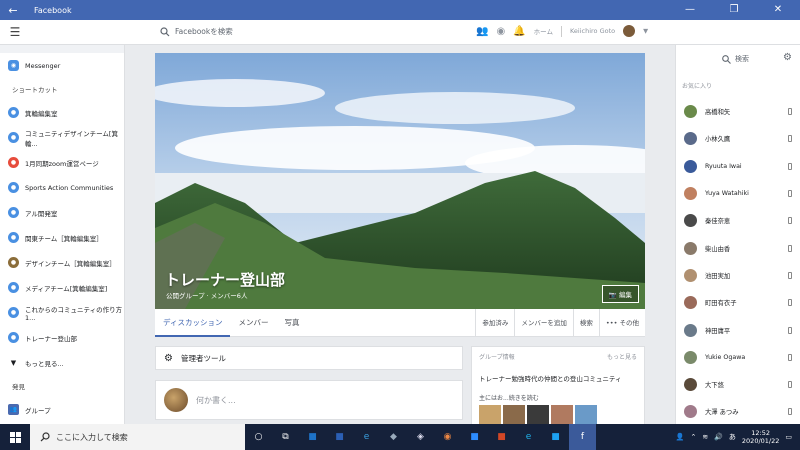 The height and width of the screenshot is (450, 800). I want to click on contact-item: 神田庸平, so click(738, 329).